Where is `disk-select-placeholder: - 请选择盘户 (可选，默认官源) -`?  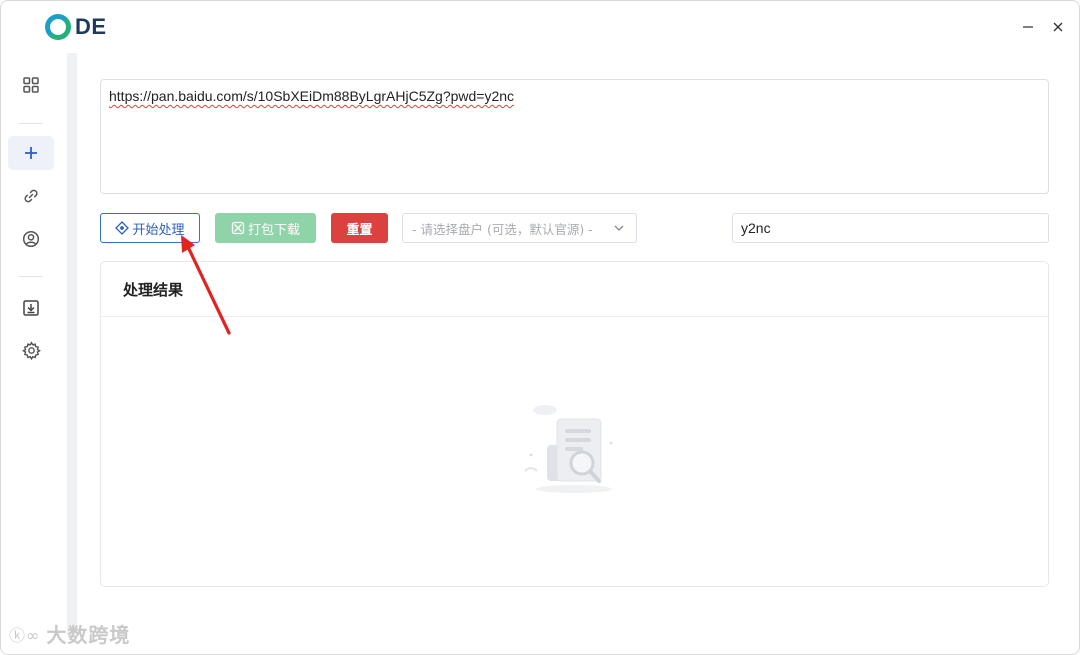
disk-select-placeholder: - 请选择盘户 (可选，默认官源) - is located at coordinates (502, 229).